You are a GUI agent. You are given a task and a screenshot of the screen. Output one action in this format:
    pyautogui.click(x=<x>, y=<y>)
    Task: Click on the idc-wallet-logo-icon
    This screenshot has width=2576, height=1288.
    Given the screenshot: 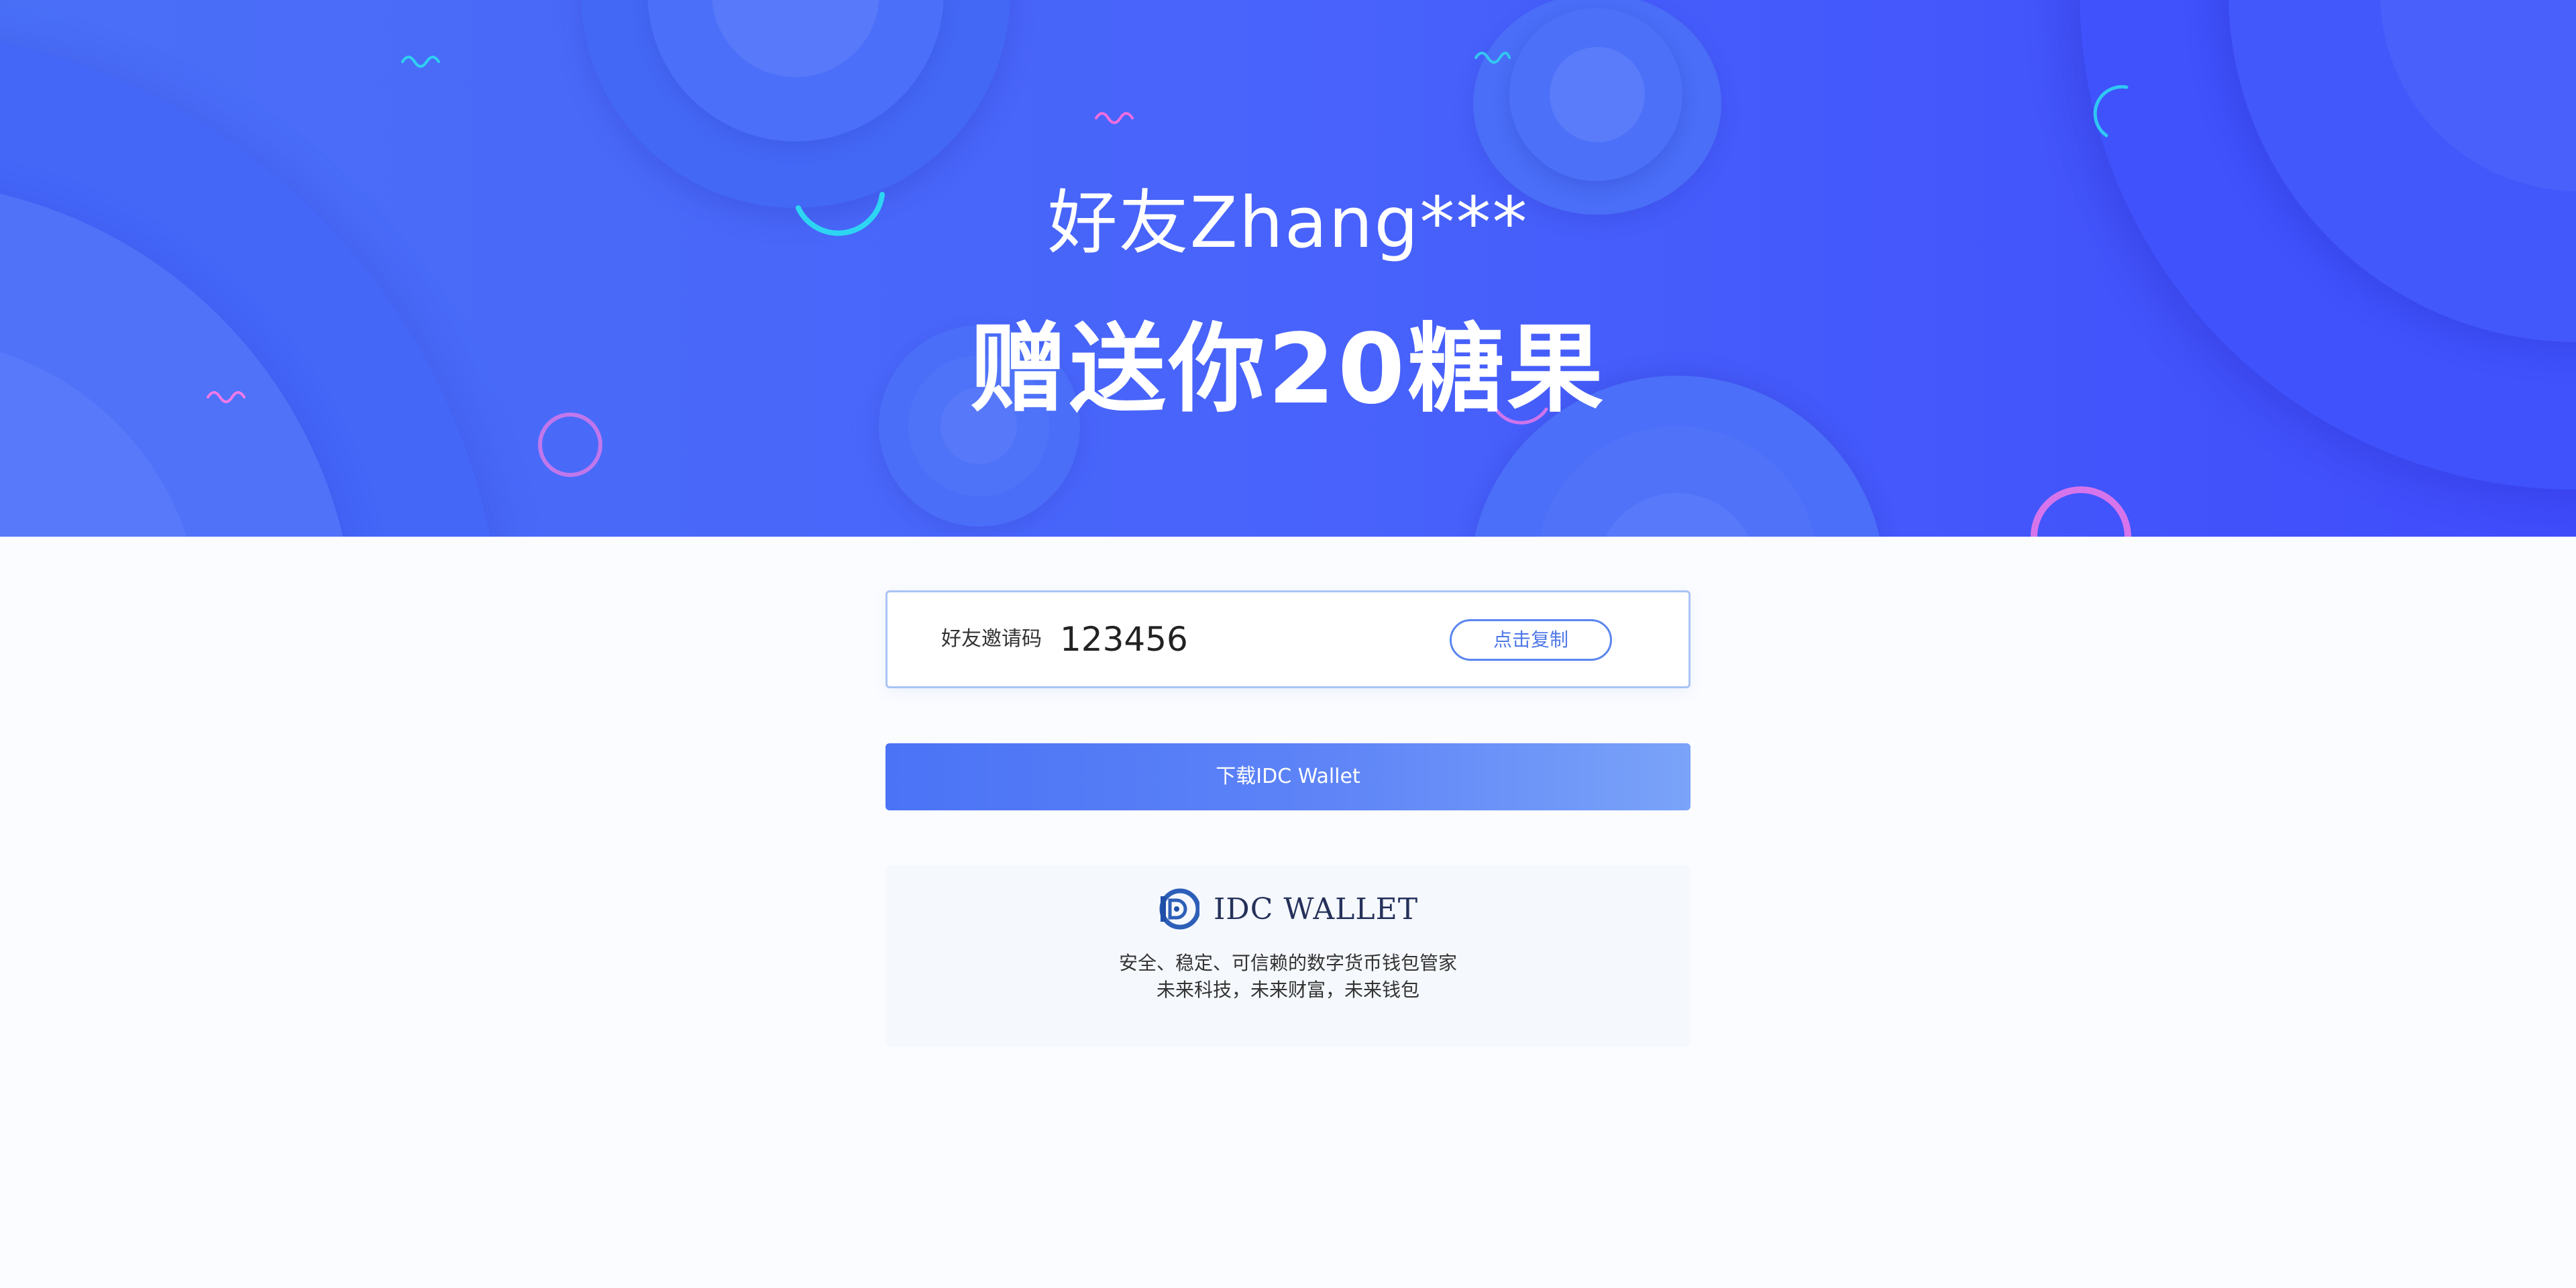 What is the action you would take?
    pyautogui.click(x=1179, y=909)
    